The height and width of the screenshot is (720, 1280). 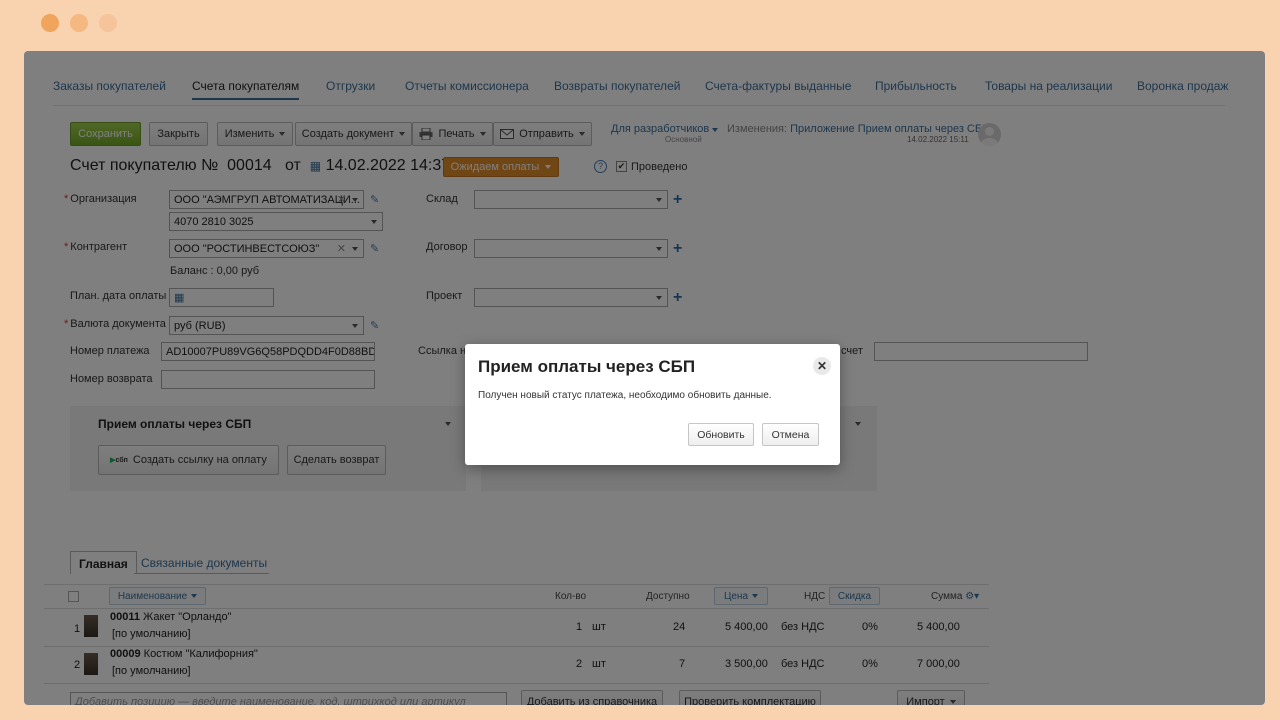 What do you see at coordinates (822, 366) in the screenshot?
I see `close-icon: ✕` at bounding box center [822, 366].